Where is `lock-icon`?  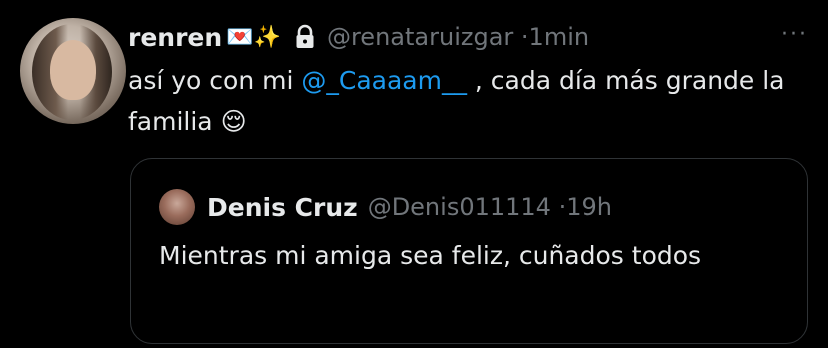 lock-icon is located at coordinates (305, 36).